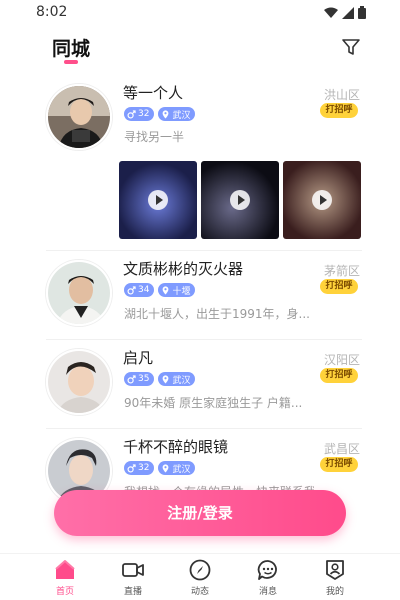 The image size is (400, 600). What do you see at coordinates (175, 446) in the screenshot?
I see `user-name: 千杯不醉的眼镜` at bounding box center [175, 446].